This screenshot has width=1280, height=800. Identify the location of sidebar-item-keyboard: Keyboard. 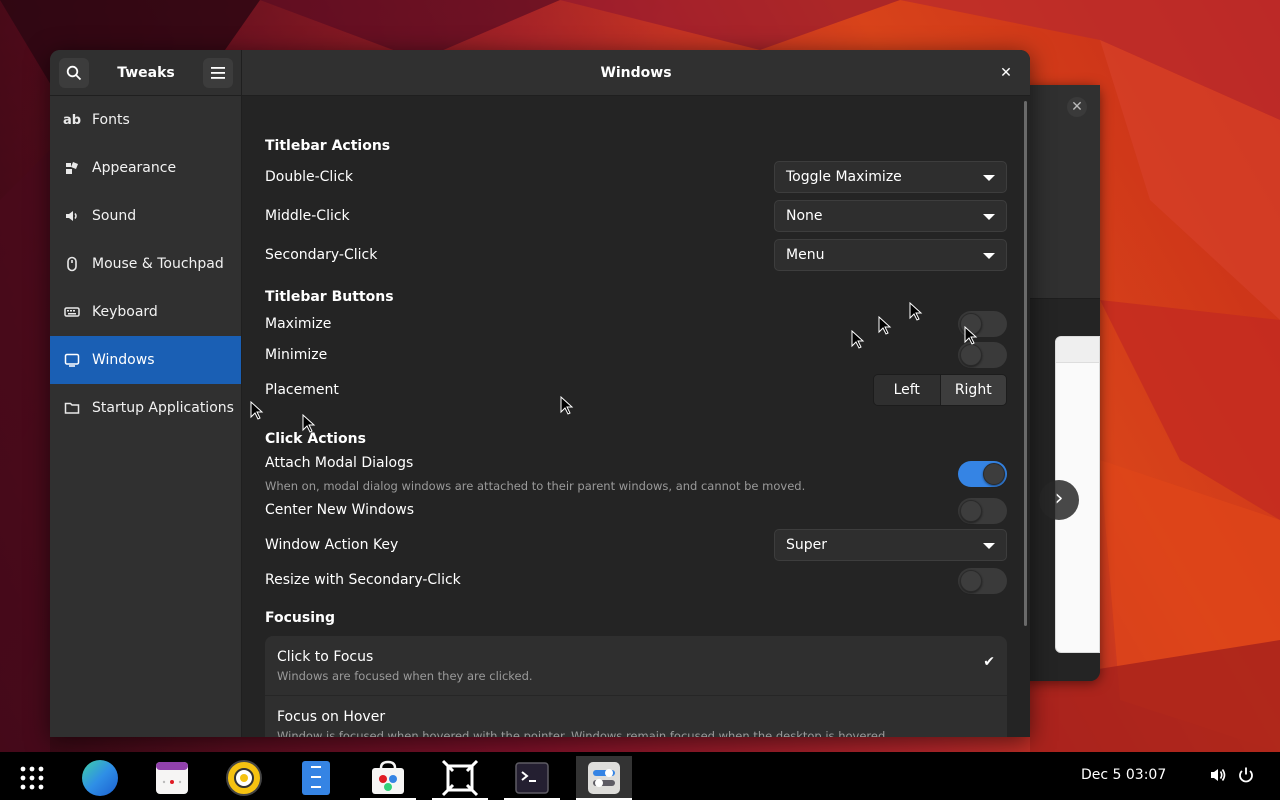
(145, 312).